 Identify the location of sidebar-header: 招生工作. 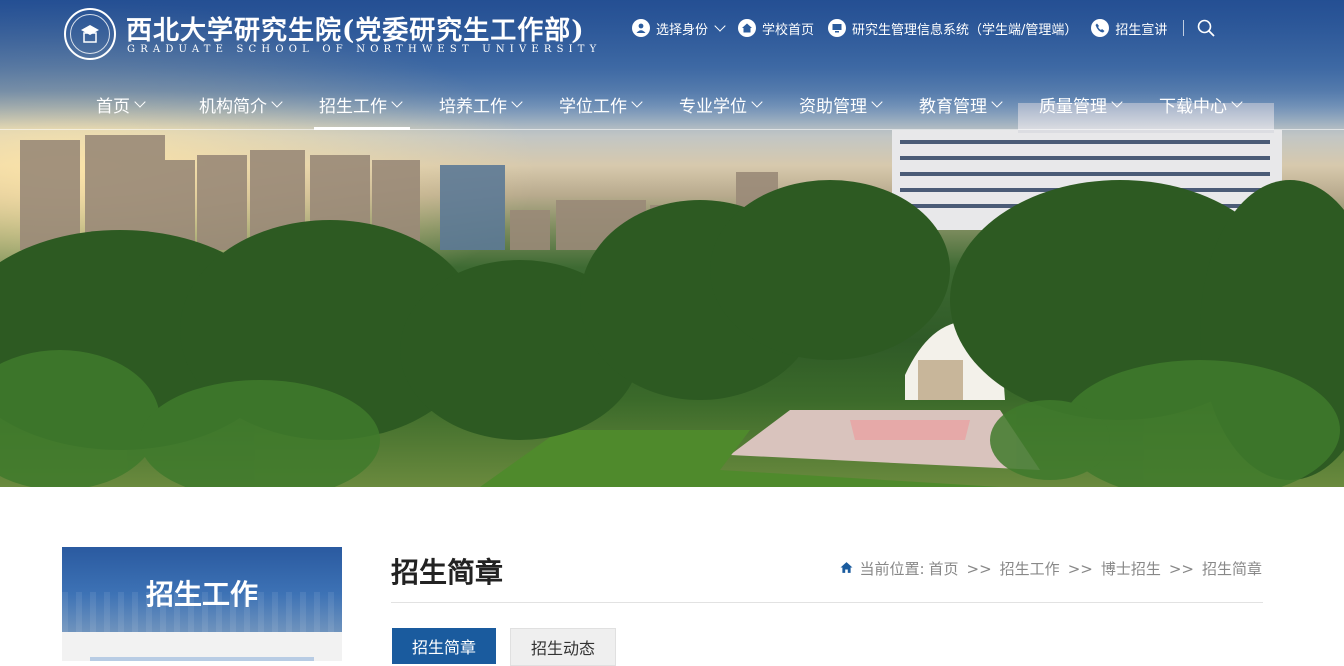
(202, 589).